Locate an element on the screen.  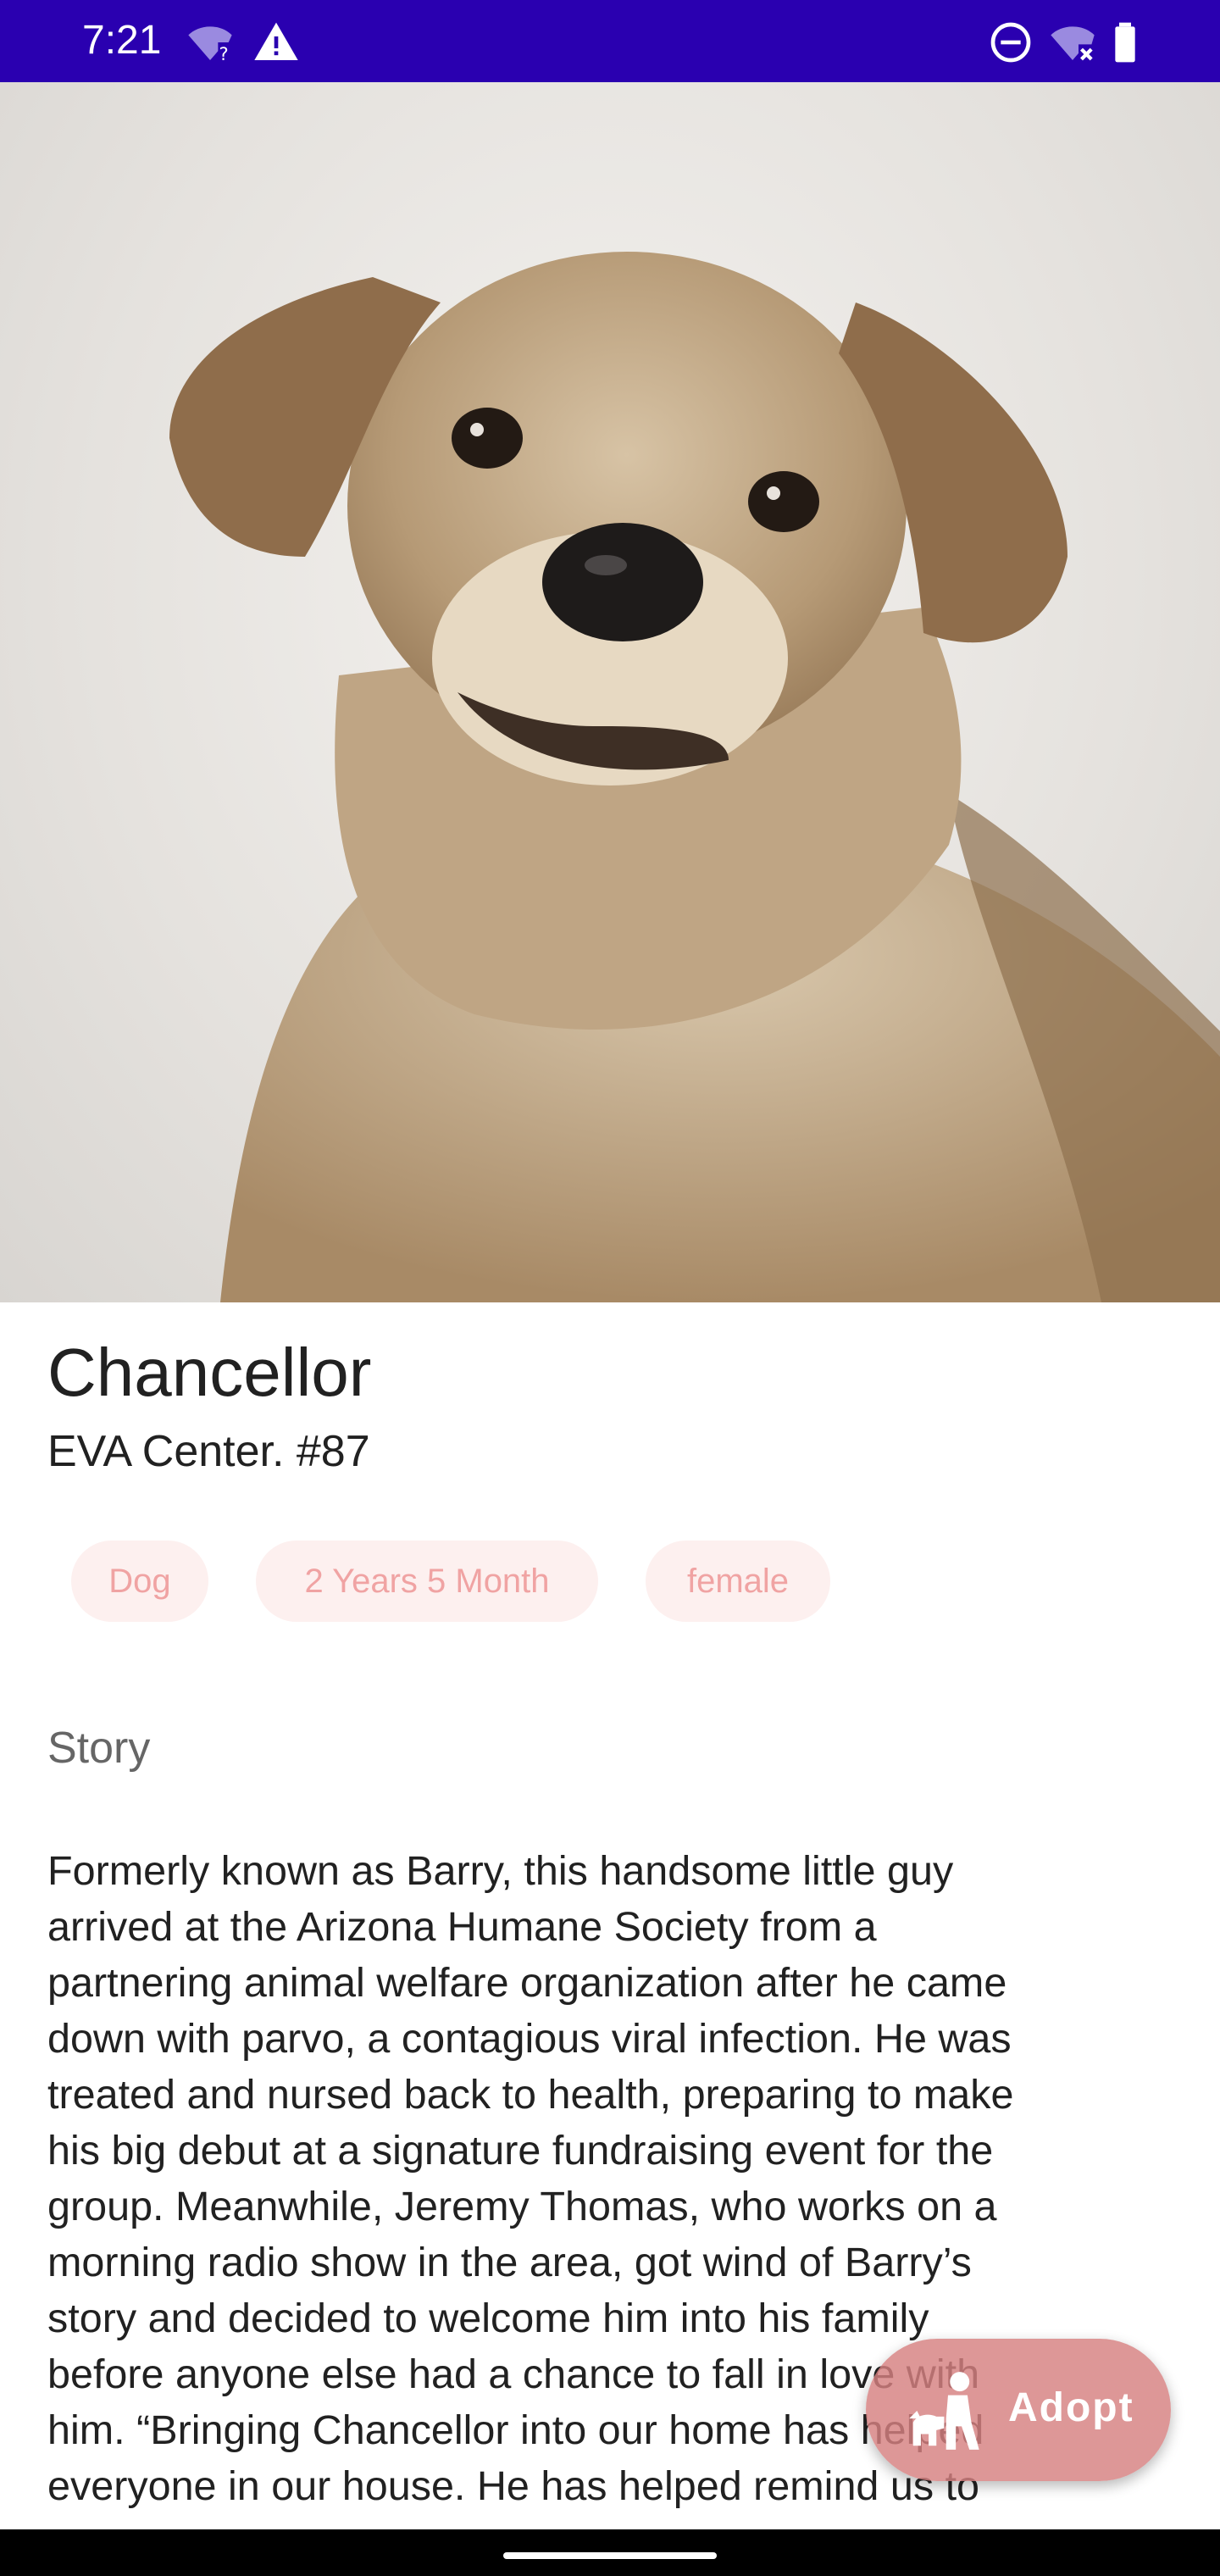
tag-chip-age: 2 Years 5 Month is located at coordinates (427, 1581).